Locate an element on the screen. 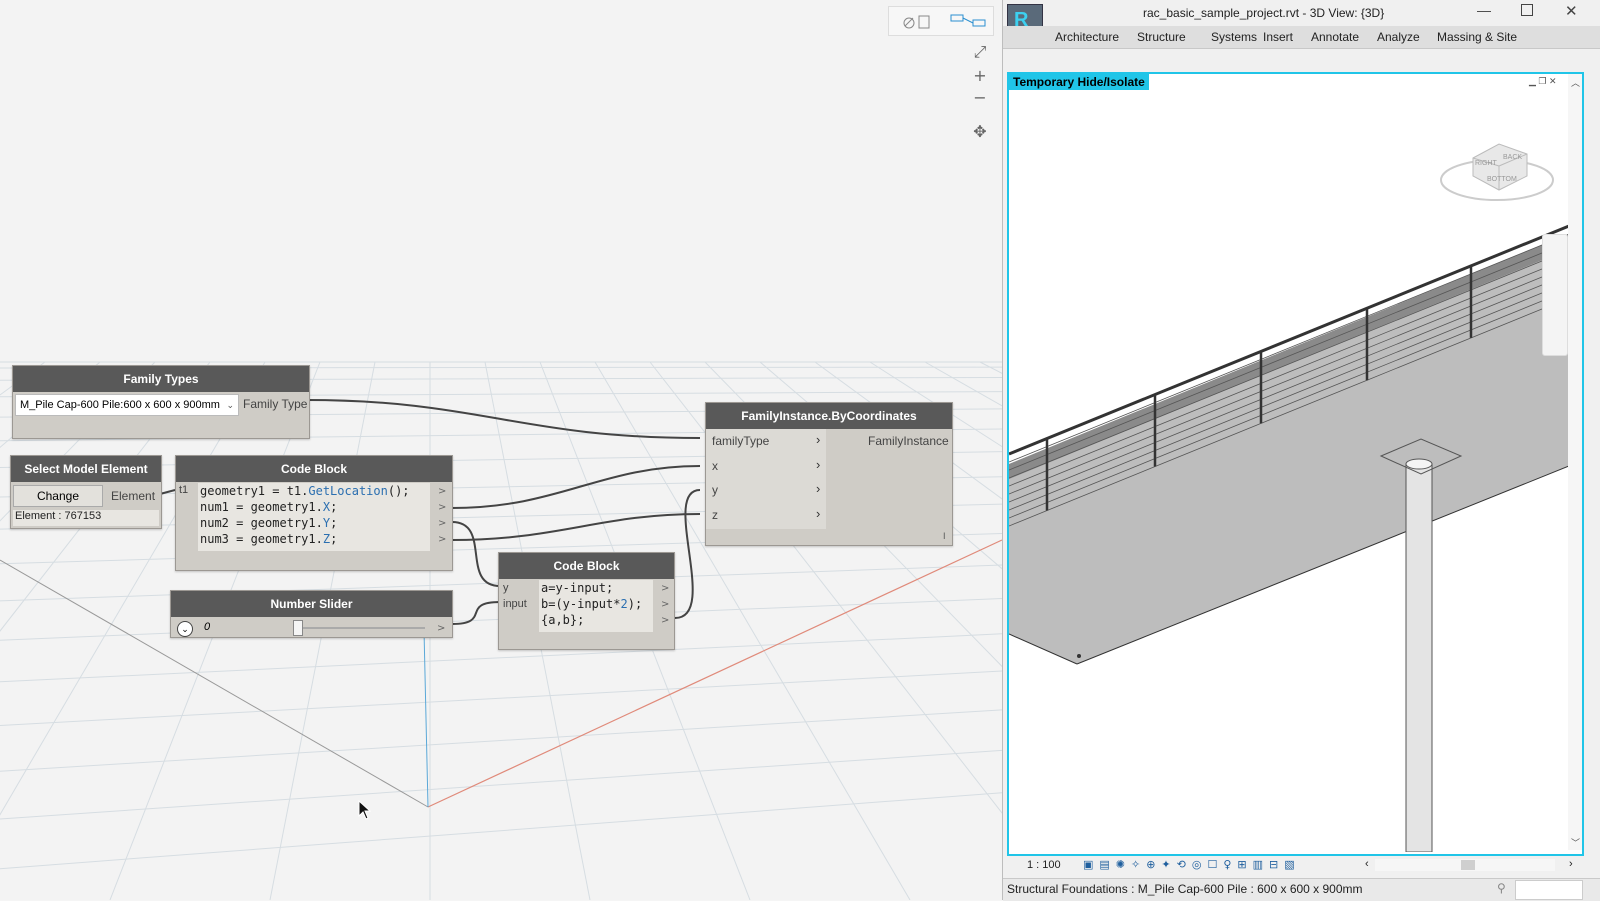  pan-icon: ✥ is located at coordinates (980, 132).